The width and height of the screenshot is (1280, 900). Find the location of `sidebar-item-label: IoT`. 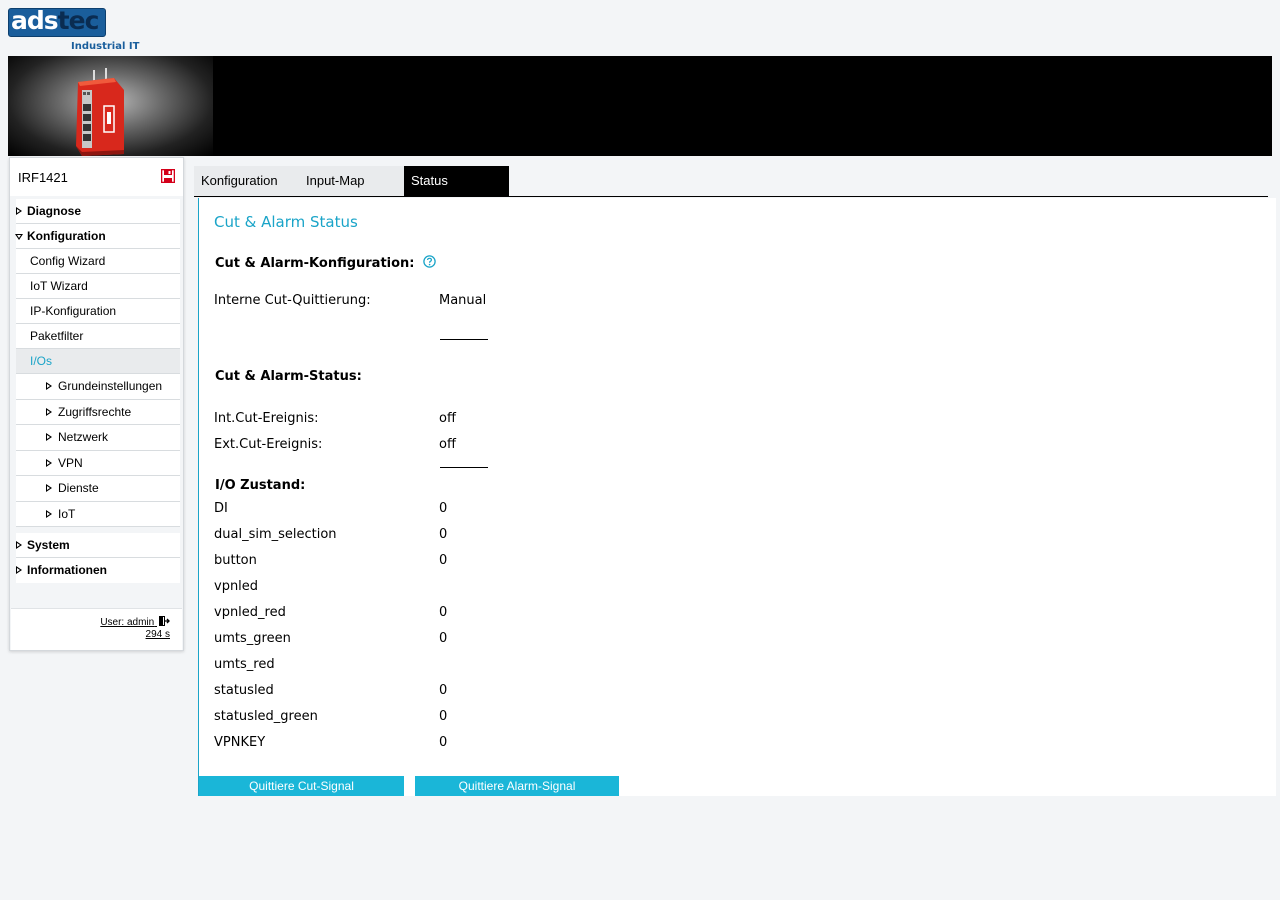

sidebar-item-label: IoT is located at coordinates (67, 513).